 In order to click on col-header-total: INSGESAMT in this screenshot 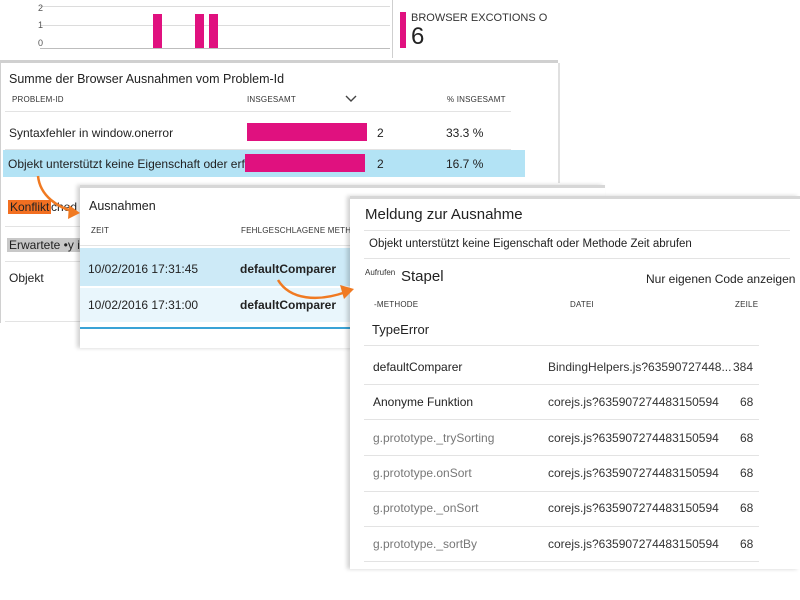, I will do `click(271, 99)`.